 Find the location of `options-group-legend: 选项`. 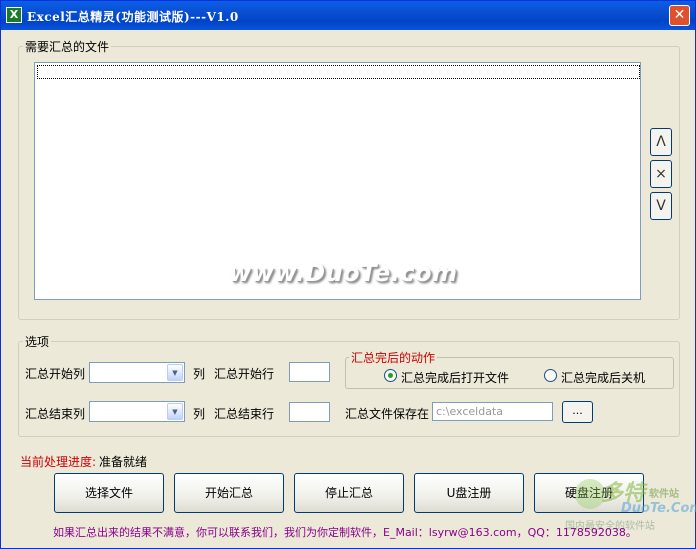

options-group-legend: 选项 is located at coordinates (37, 342).